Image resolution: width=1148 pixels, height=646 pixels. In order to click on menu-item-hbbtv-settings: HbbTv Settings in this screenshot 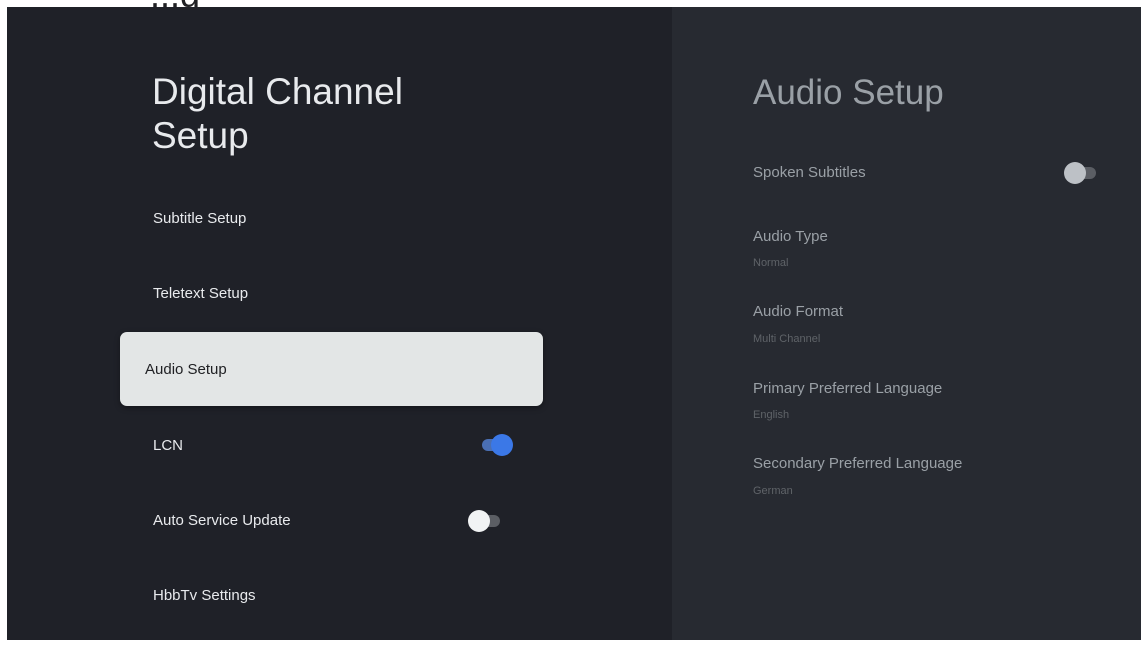, I will do `click(331, 595)`.